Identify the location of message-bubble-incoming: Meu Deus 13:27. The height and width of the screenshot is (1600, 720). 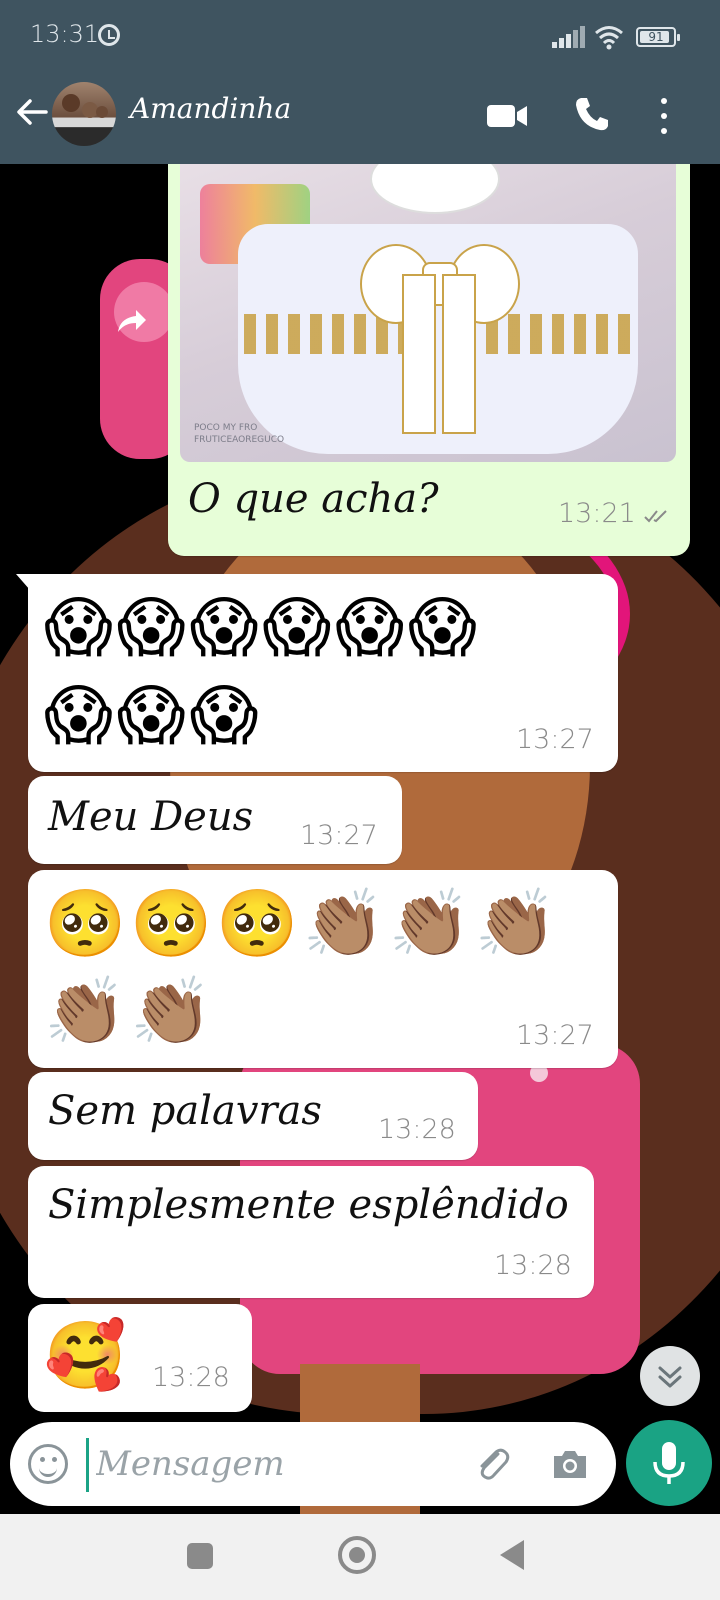
(215, 820).